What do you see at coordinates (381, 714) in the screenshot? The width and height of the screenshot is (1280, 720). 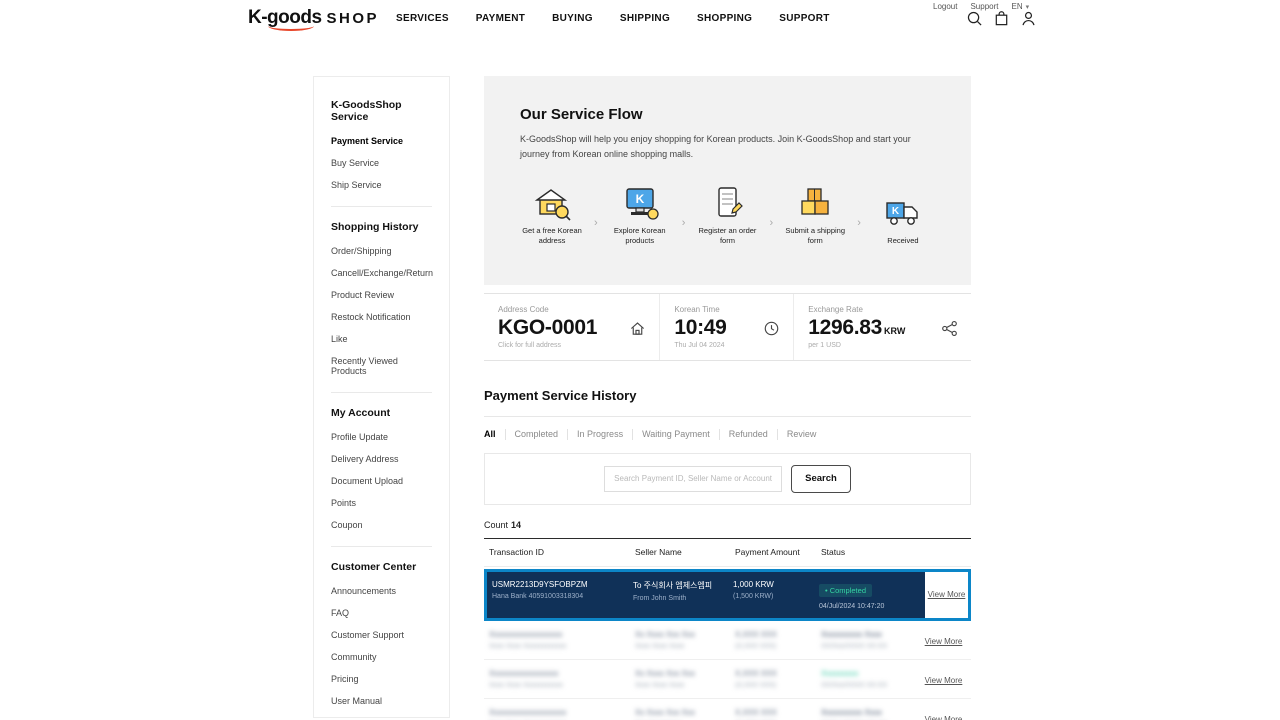 I see `sidebar-item-terms-of-use: Terms of Use` at bounding box center [381, 714].